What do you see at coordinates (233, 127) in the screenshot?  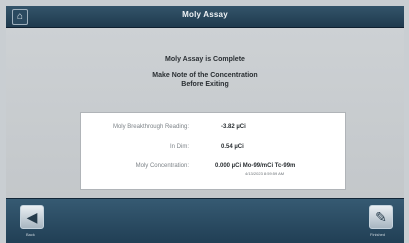 I see `result-value: -3.82 µCi` at bounding box center [233, 127].